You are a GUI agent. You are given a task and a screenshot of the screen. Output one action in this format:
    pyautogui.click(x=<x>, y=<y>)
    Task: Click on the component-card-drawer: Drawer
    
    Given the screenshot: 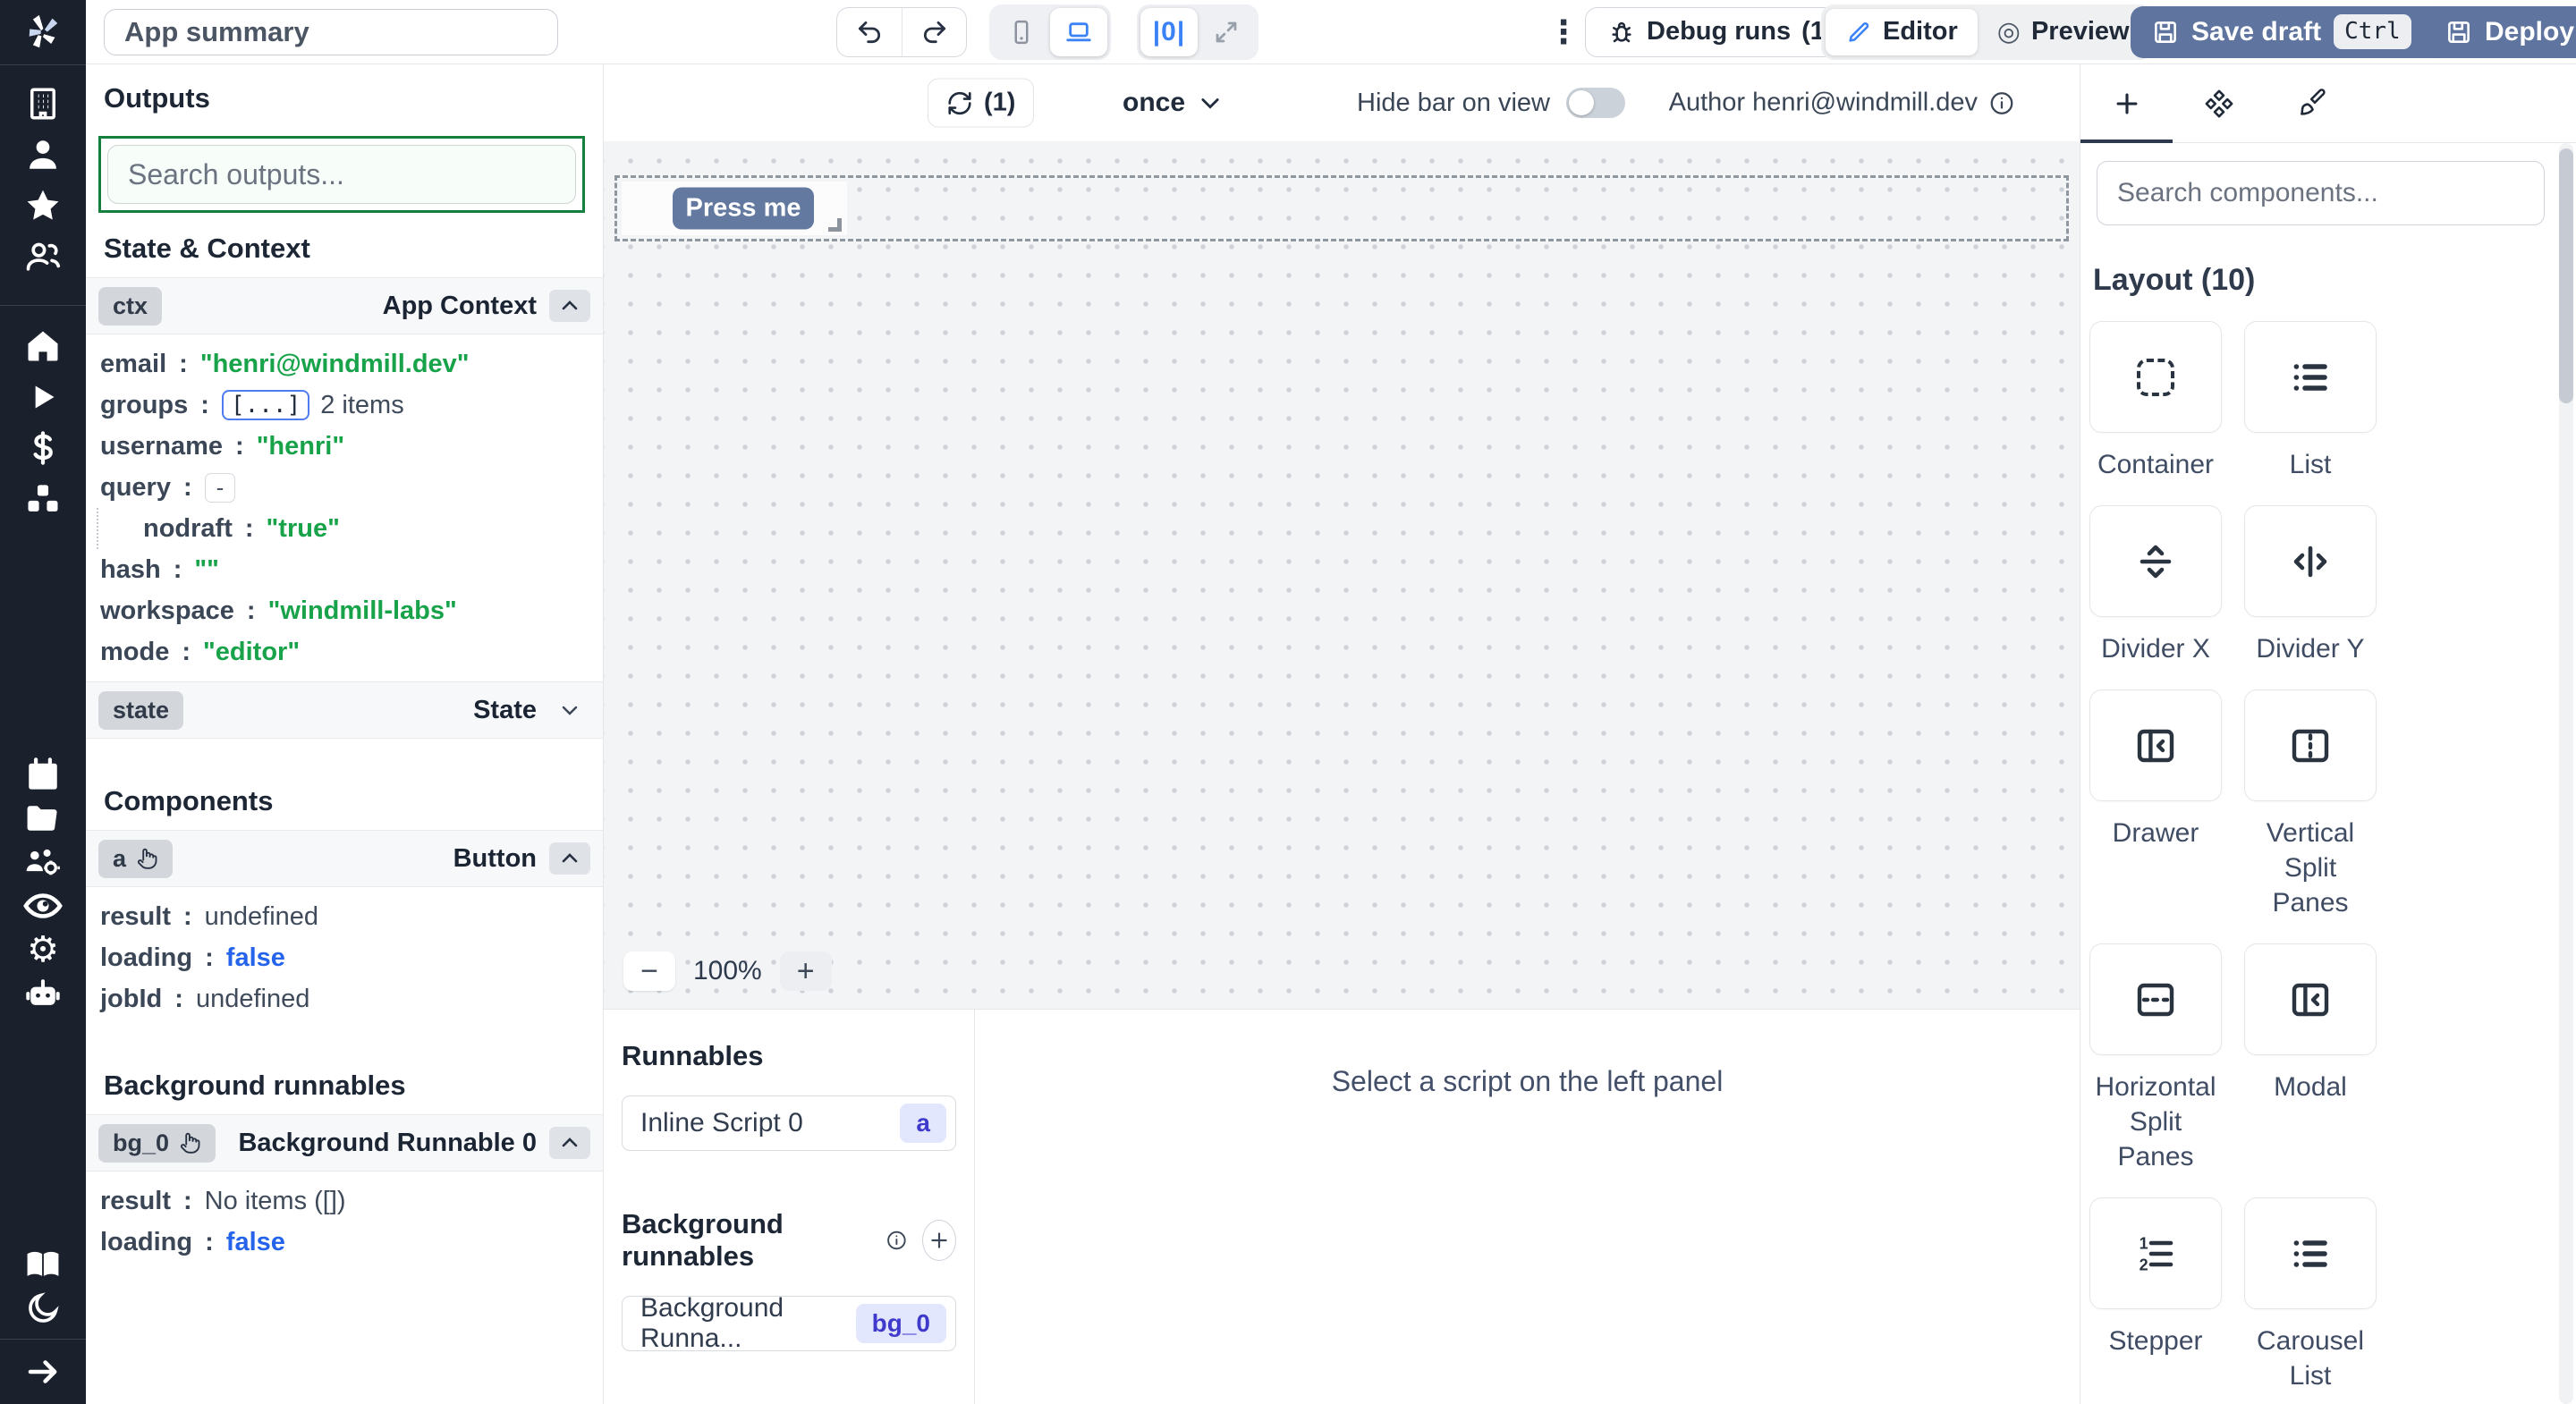 What is the action you would take?
    pyautogui.click(x=2155, y=805)
    